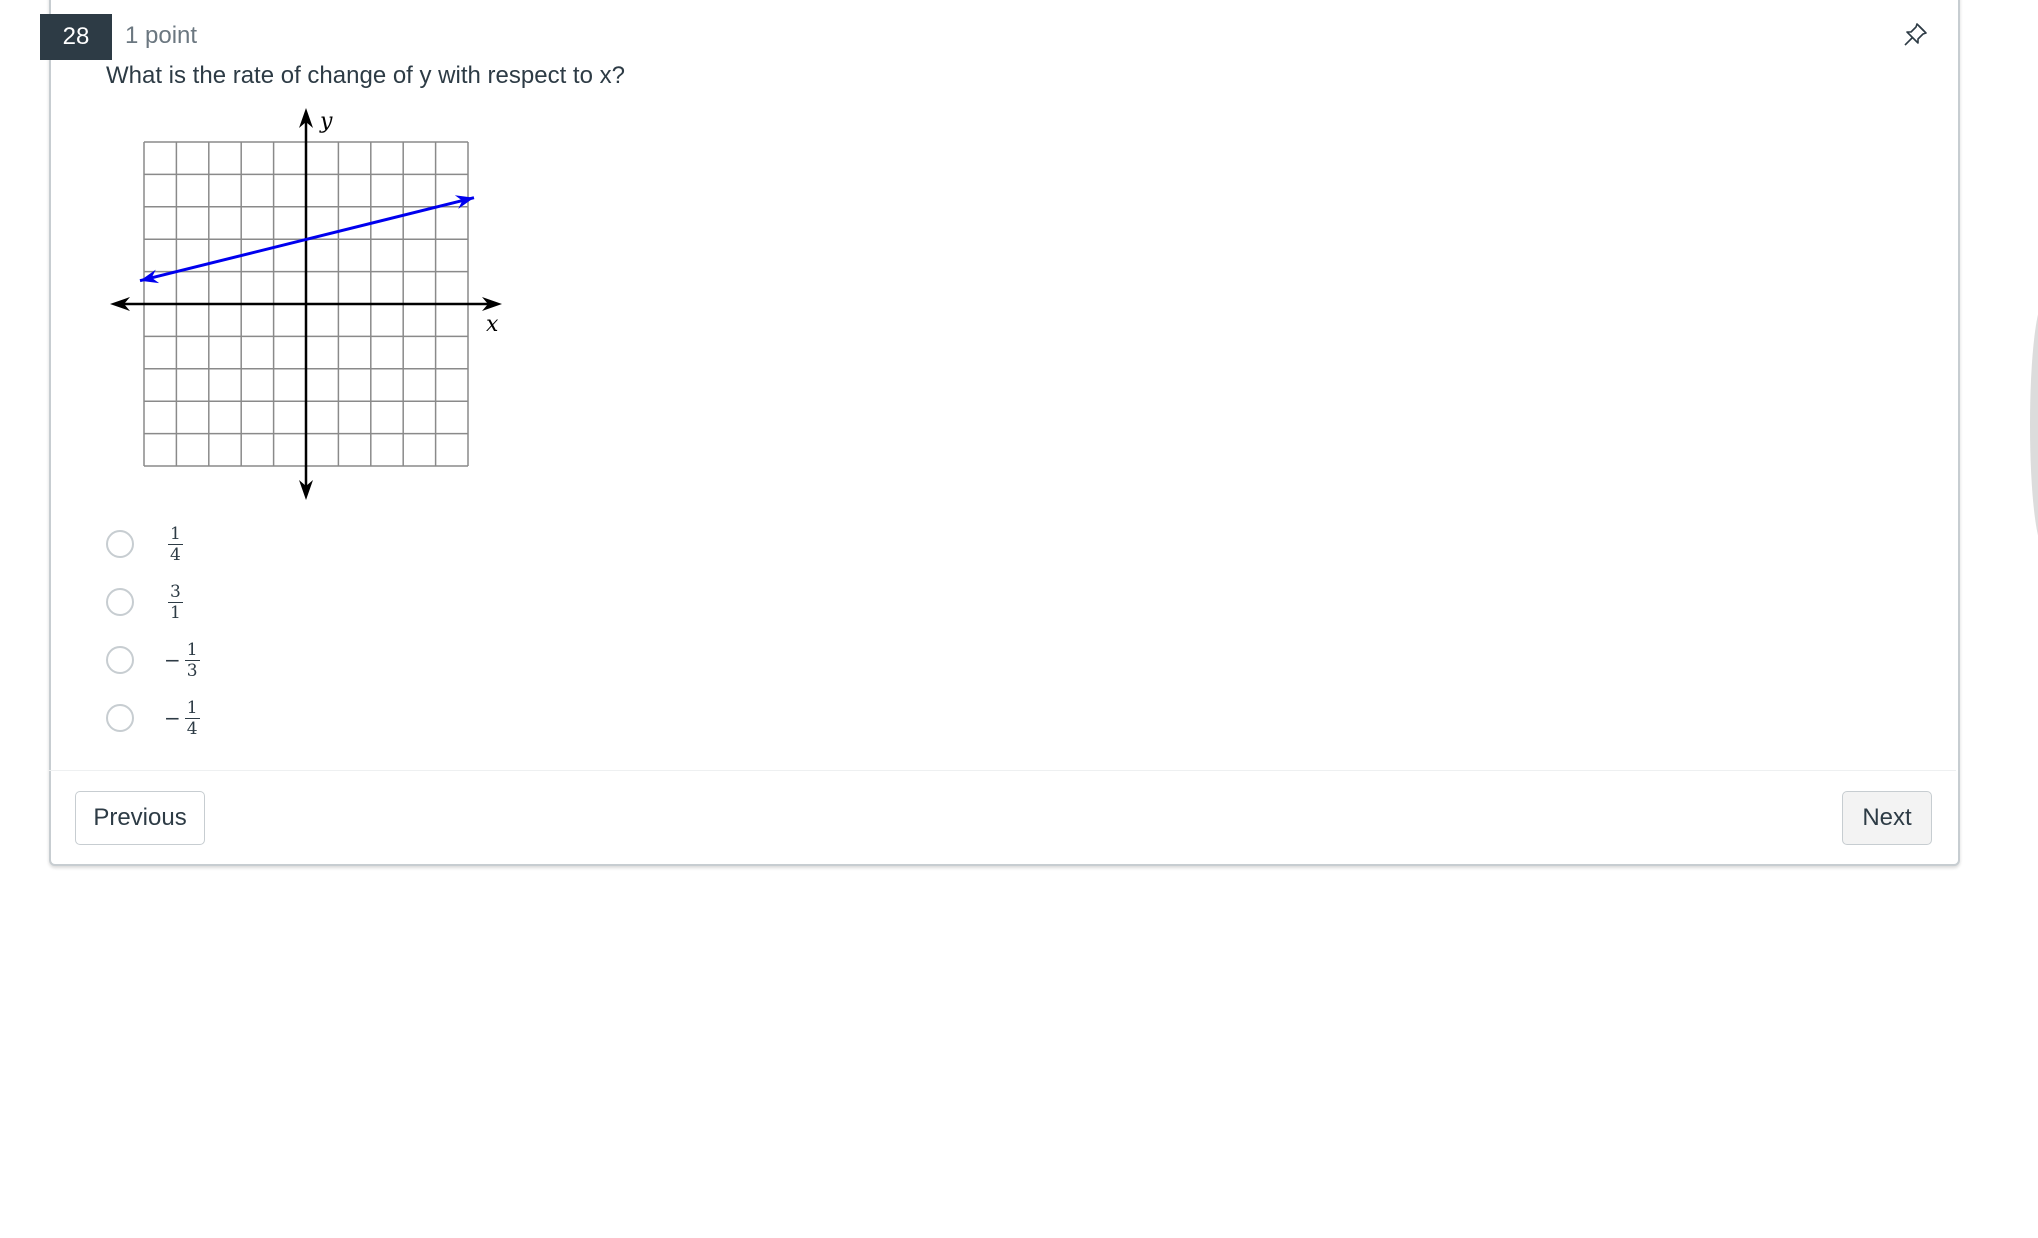  I want to click on answer-value-4: − 1 4, so click(182, 718).